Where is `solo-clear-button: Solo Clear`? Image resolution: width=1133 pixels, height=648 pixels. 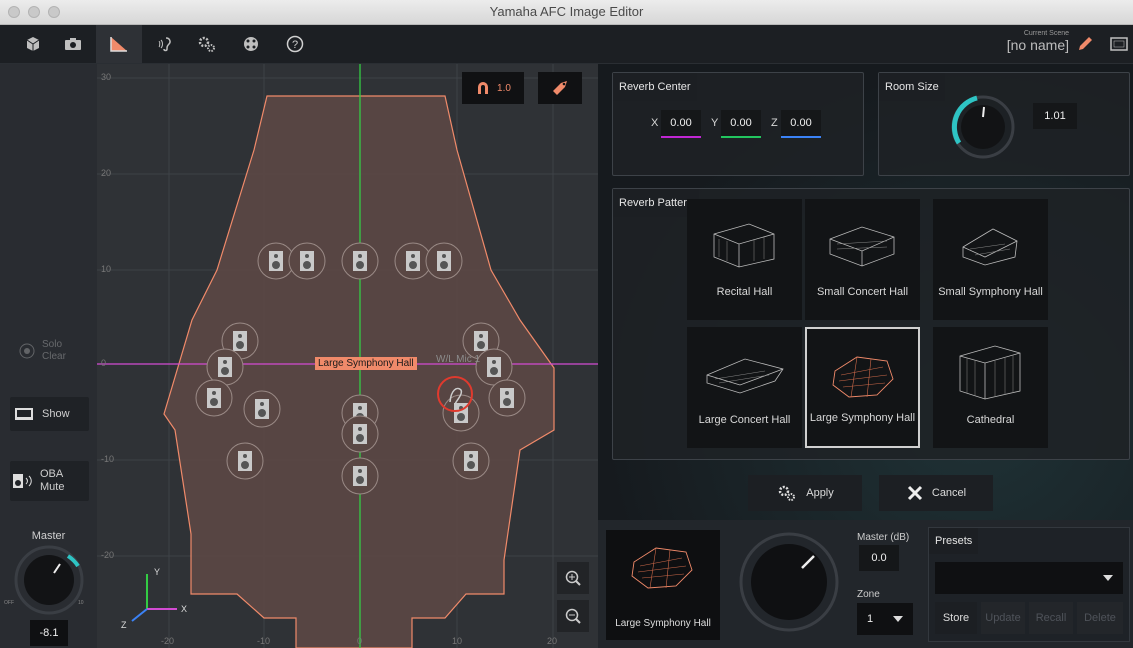
solo-clear-button: Solo Clear is located at coordinates (53, 351).